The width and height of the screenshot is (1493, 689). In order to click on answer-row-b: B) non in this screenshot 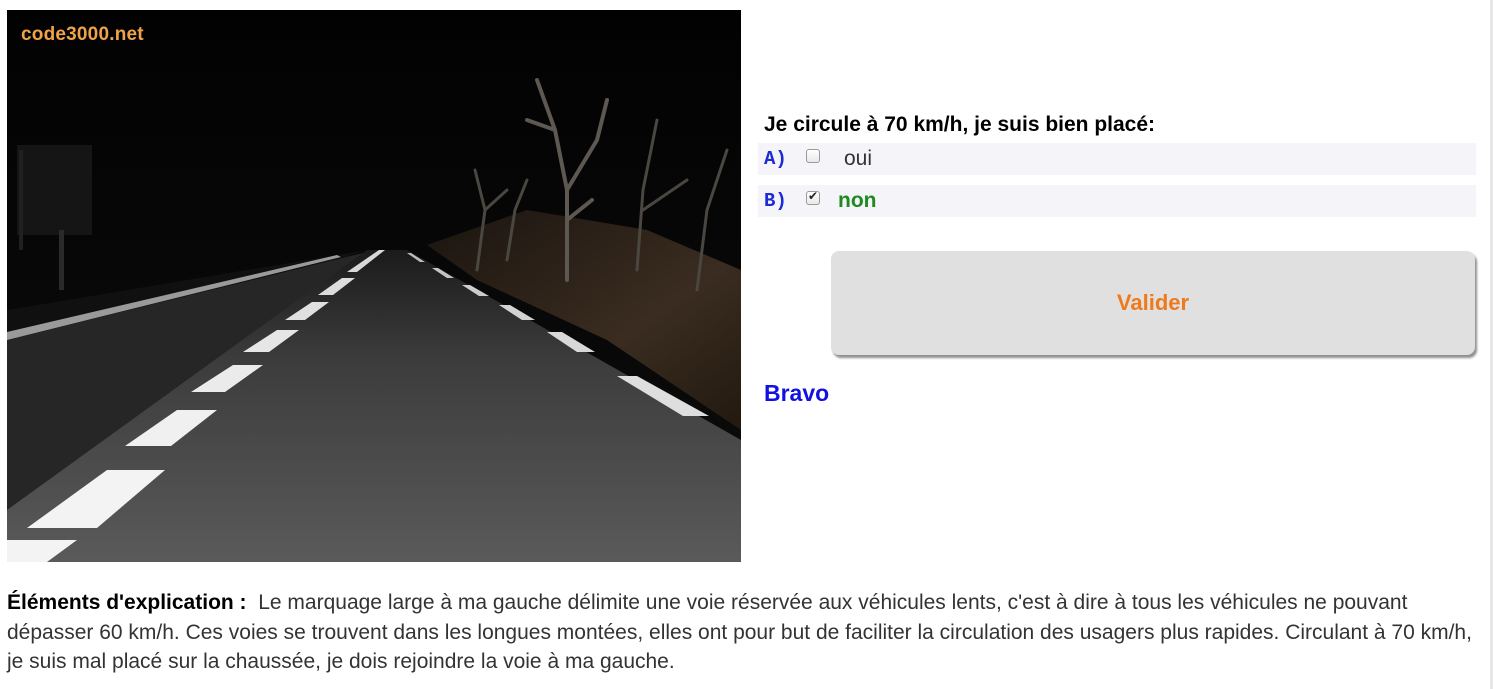, I will do `click(1117, 201)`.